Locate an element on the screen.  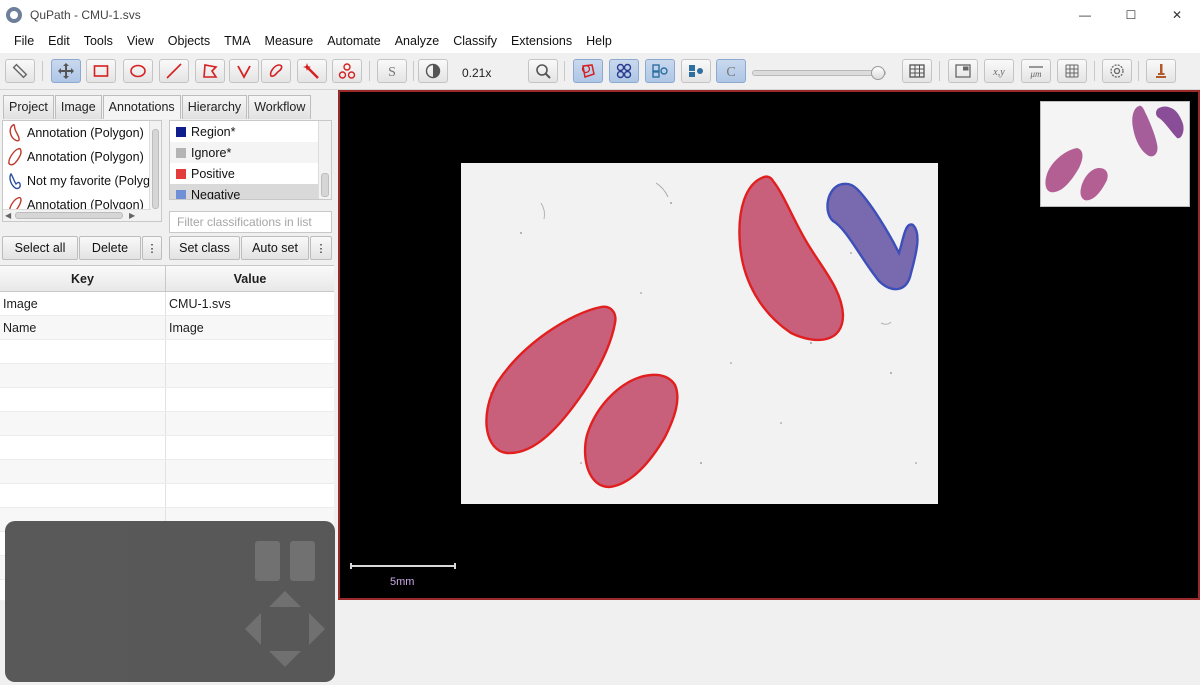
tissue-annotation-negative is located at coordinates (872, 236).